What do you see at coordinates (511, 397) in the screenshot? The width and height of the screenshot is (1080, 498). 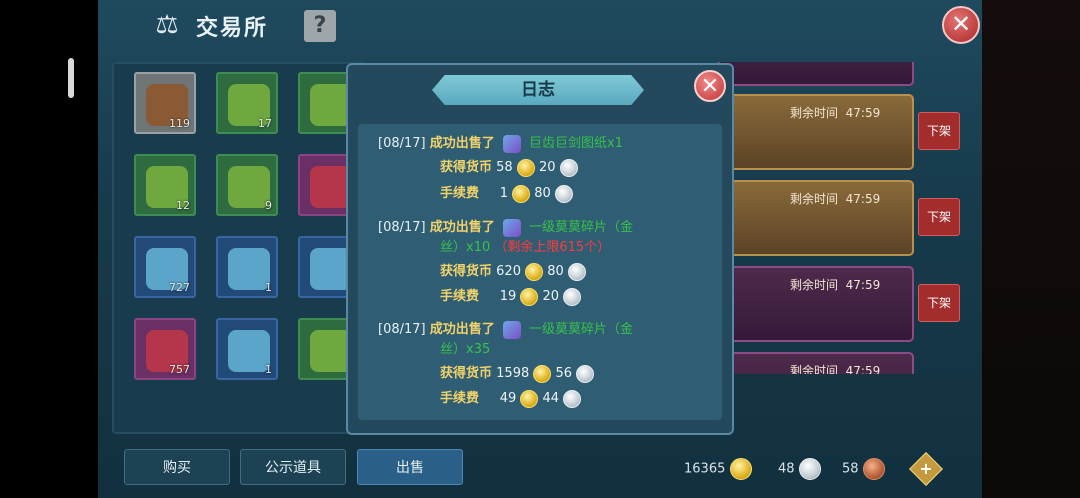 I see `log-fee: 手续费 49 44` at bounding box center [511, 397].